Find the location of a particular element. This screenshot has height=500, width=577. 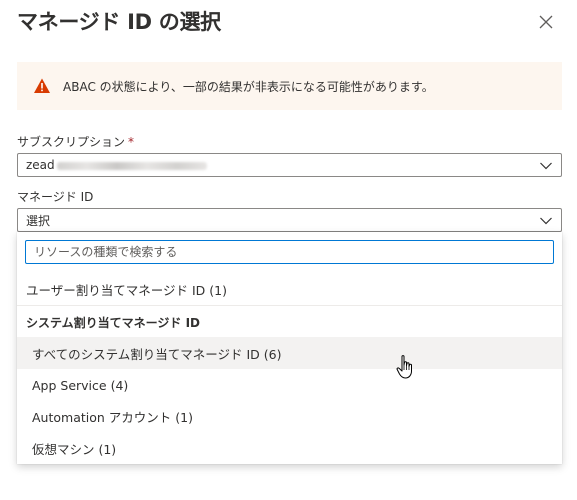

managed-id-dropdown: 選択 is located at coordinates (289, 220).